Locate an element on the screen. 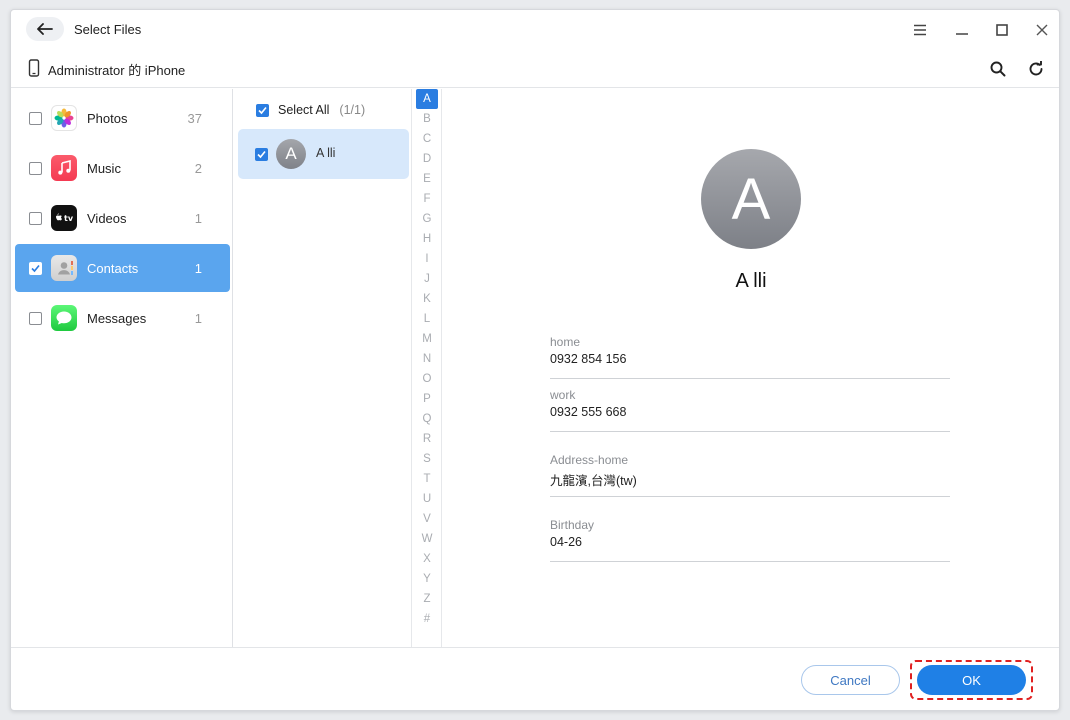 The width and height of the screenshot is (1070, 720). index-letter-a: A is located at coordinates (427, 99).